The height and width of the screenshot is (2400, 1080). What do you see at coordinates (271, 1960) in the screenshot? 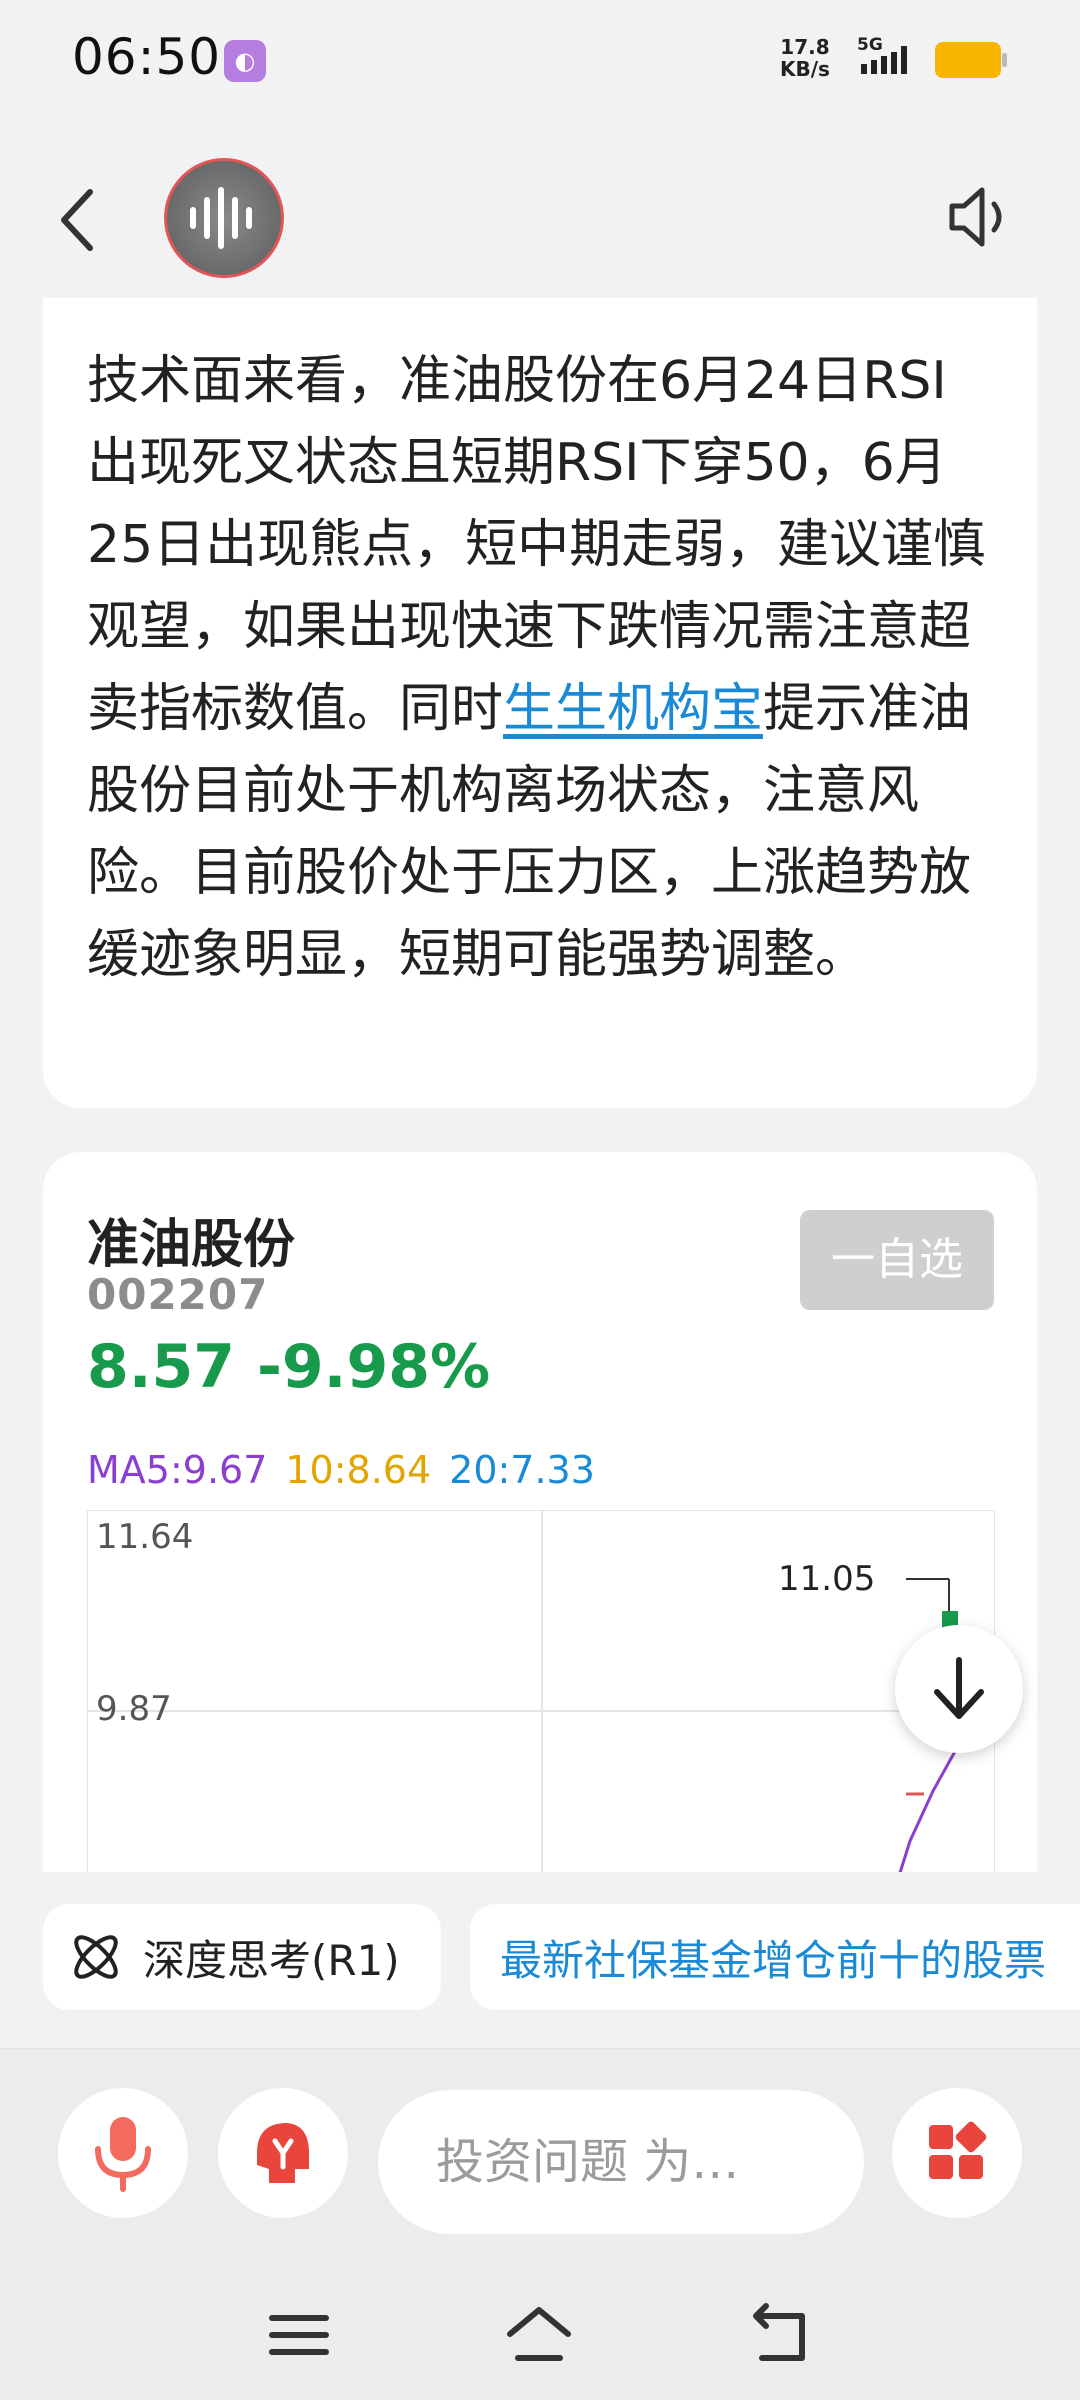
I see `deep-think-label: 深度思考(R1)` at bounding box center [271, 1960].